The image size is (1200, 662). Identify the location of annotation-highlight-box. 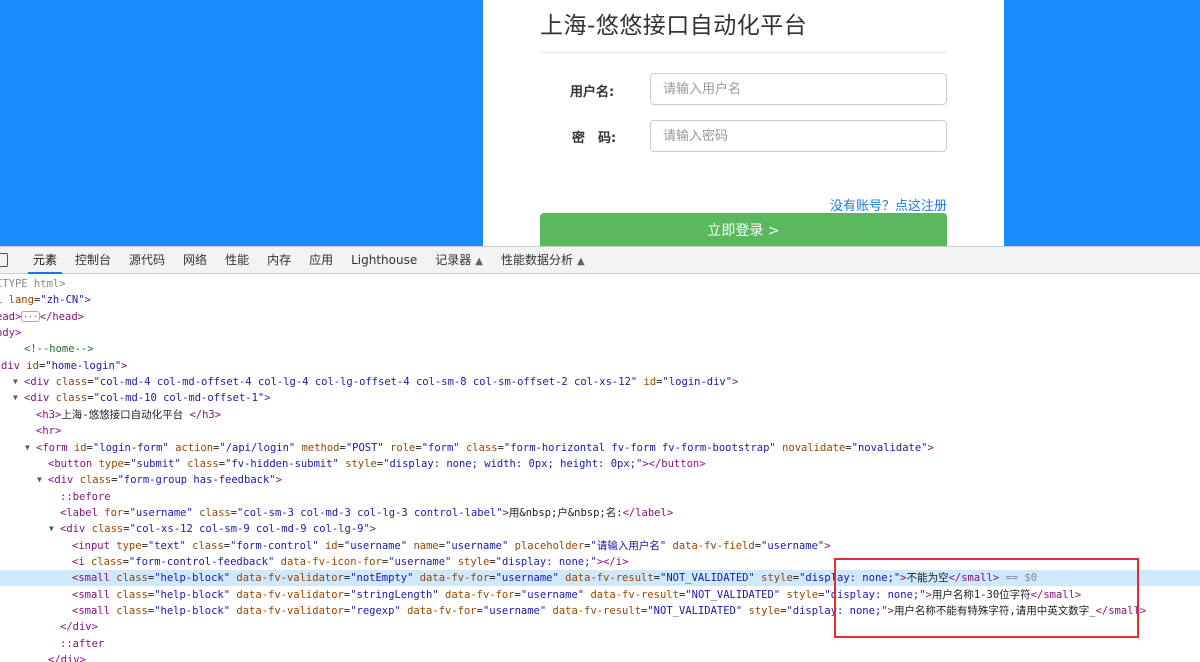
(986, 598).